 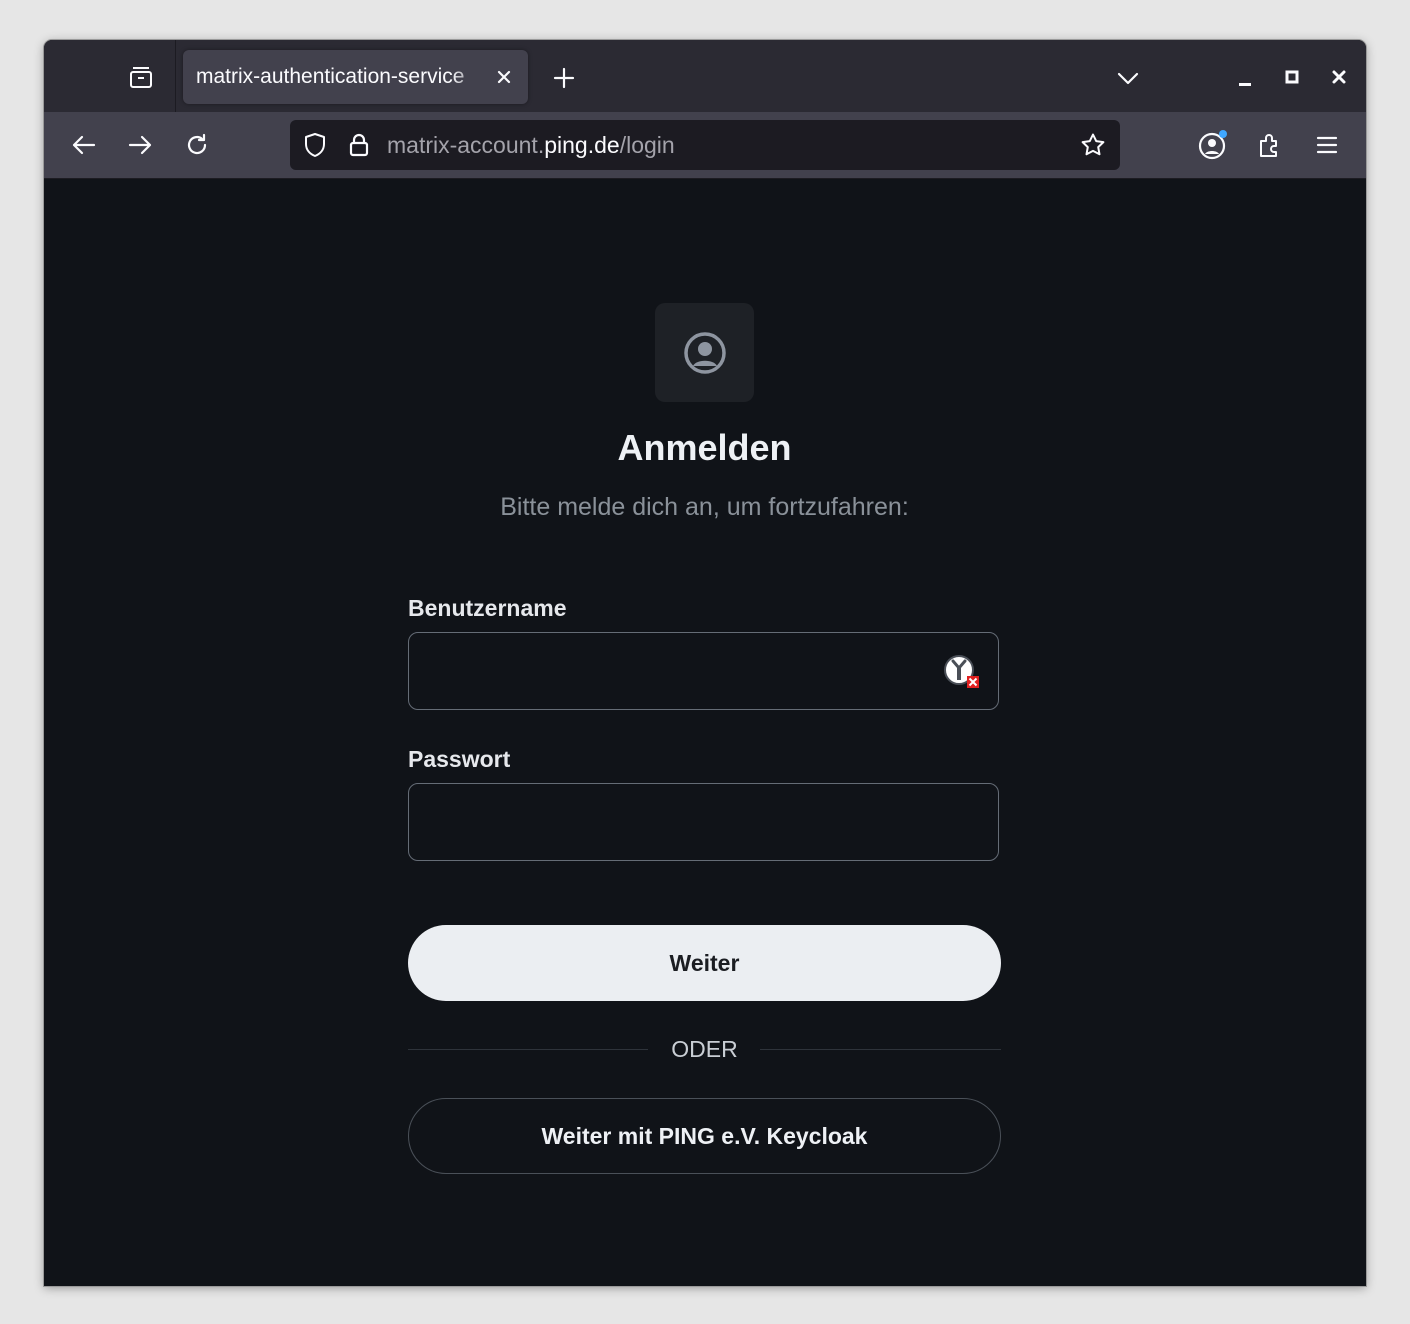 I want to click on url-bar: matrix-account.ping.de/login, so click(x=705, y=145).